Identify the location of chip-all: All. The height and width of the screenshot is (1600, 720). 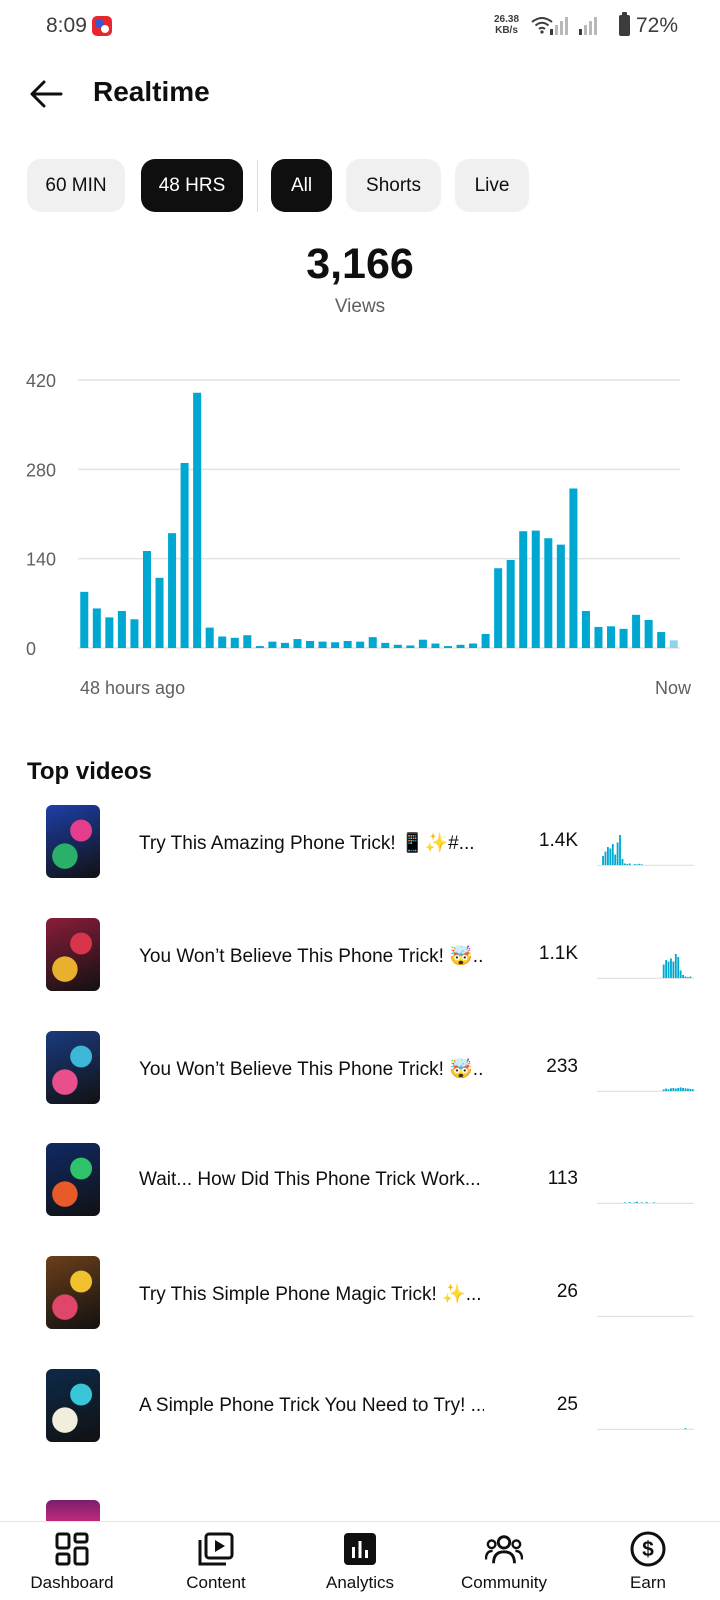
(301, 185).